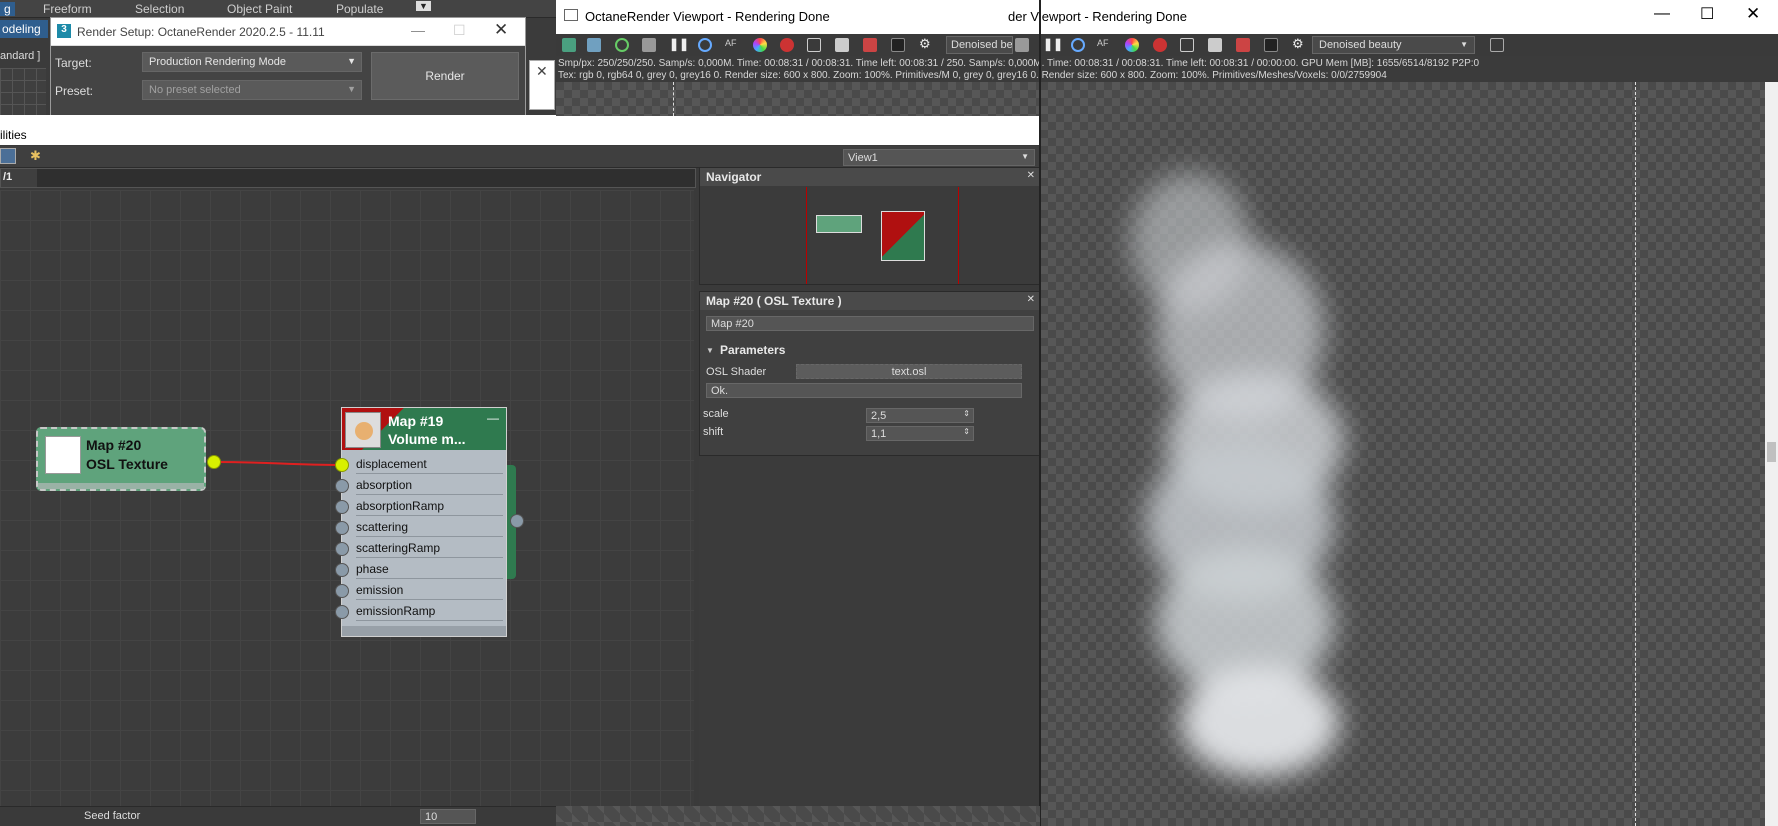 The height and width of the screenshot is (826, 1778). I want to click on side-close-tab: ✕, so click(542, 85).